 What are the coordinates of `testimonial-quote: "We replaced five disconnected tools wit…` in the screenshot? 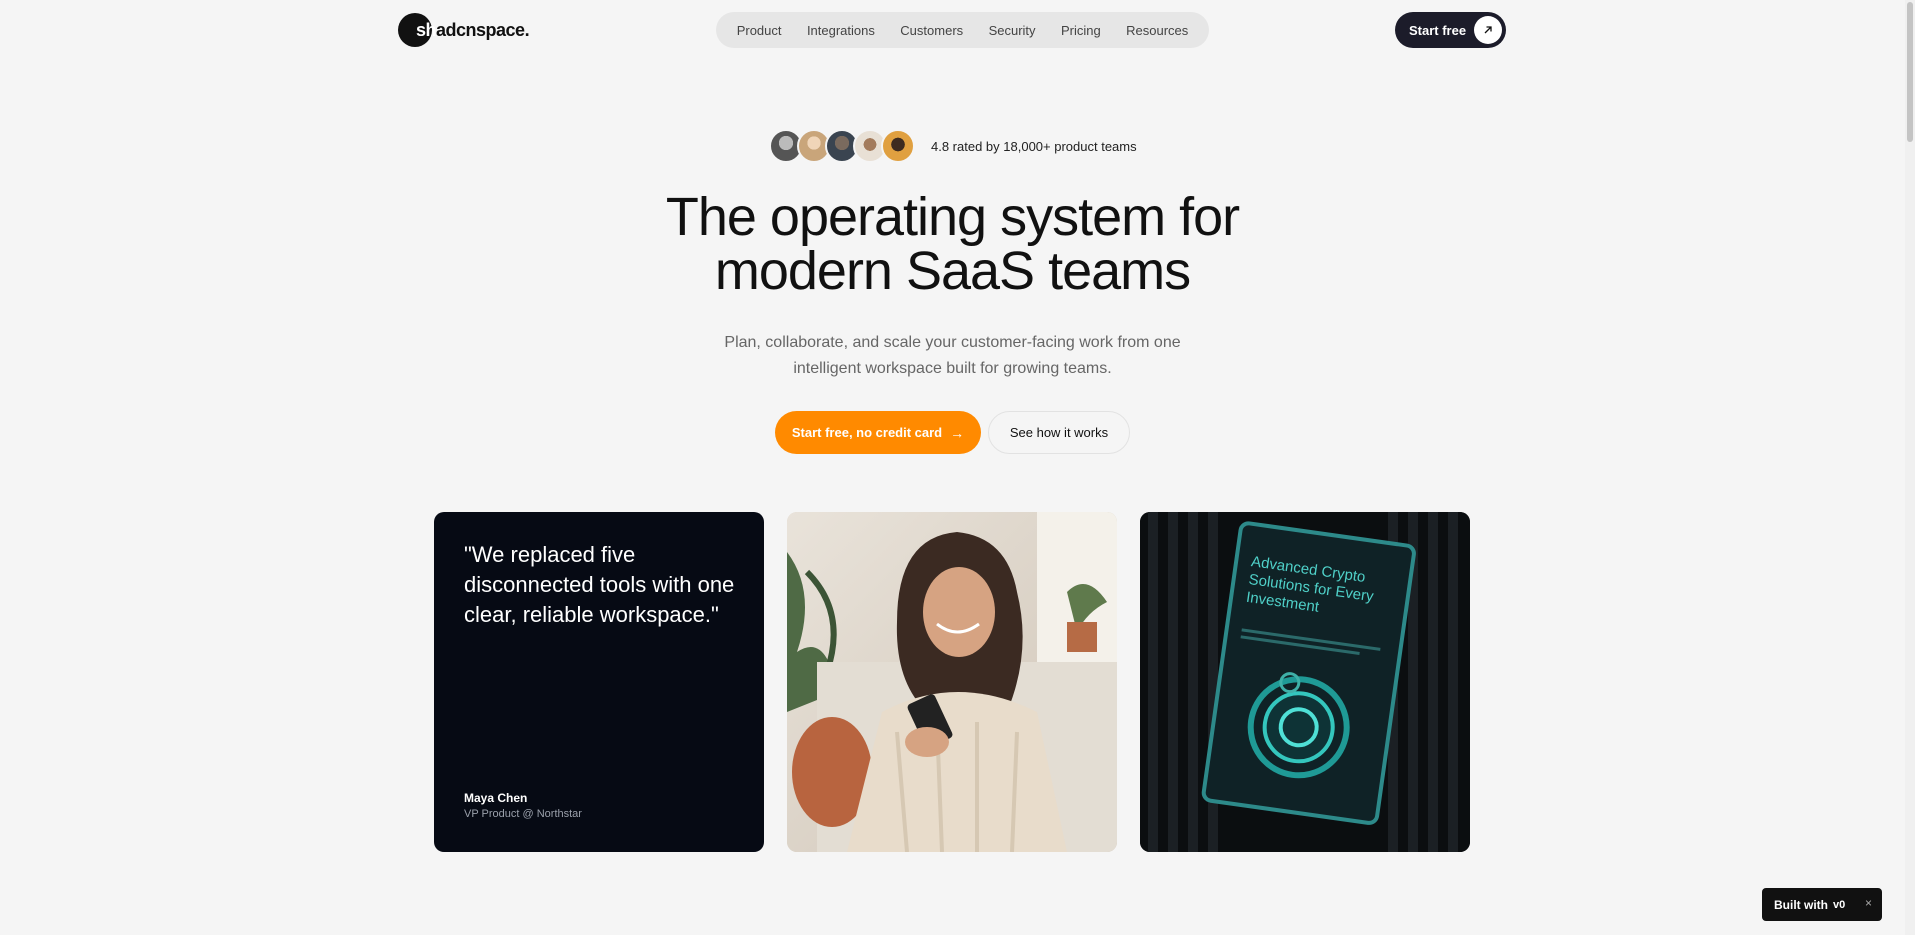 It's located at (599, 584).